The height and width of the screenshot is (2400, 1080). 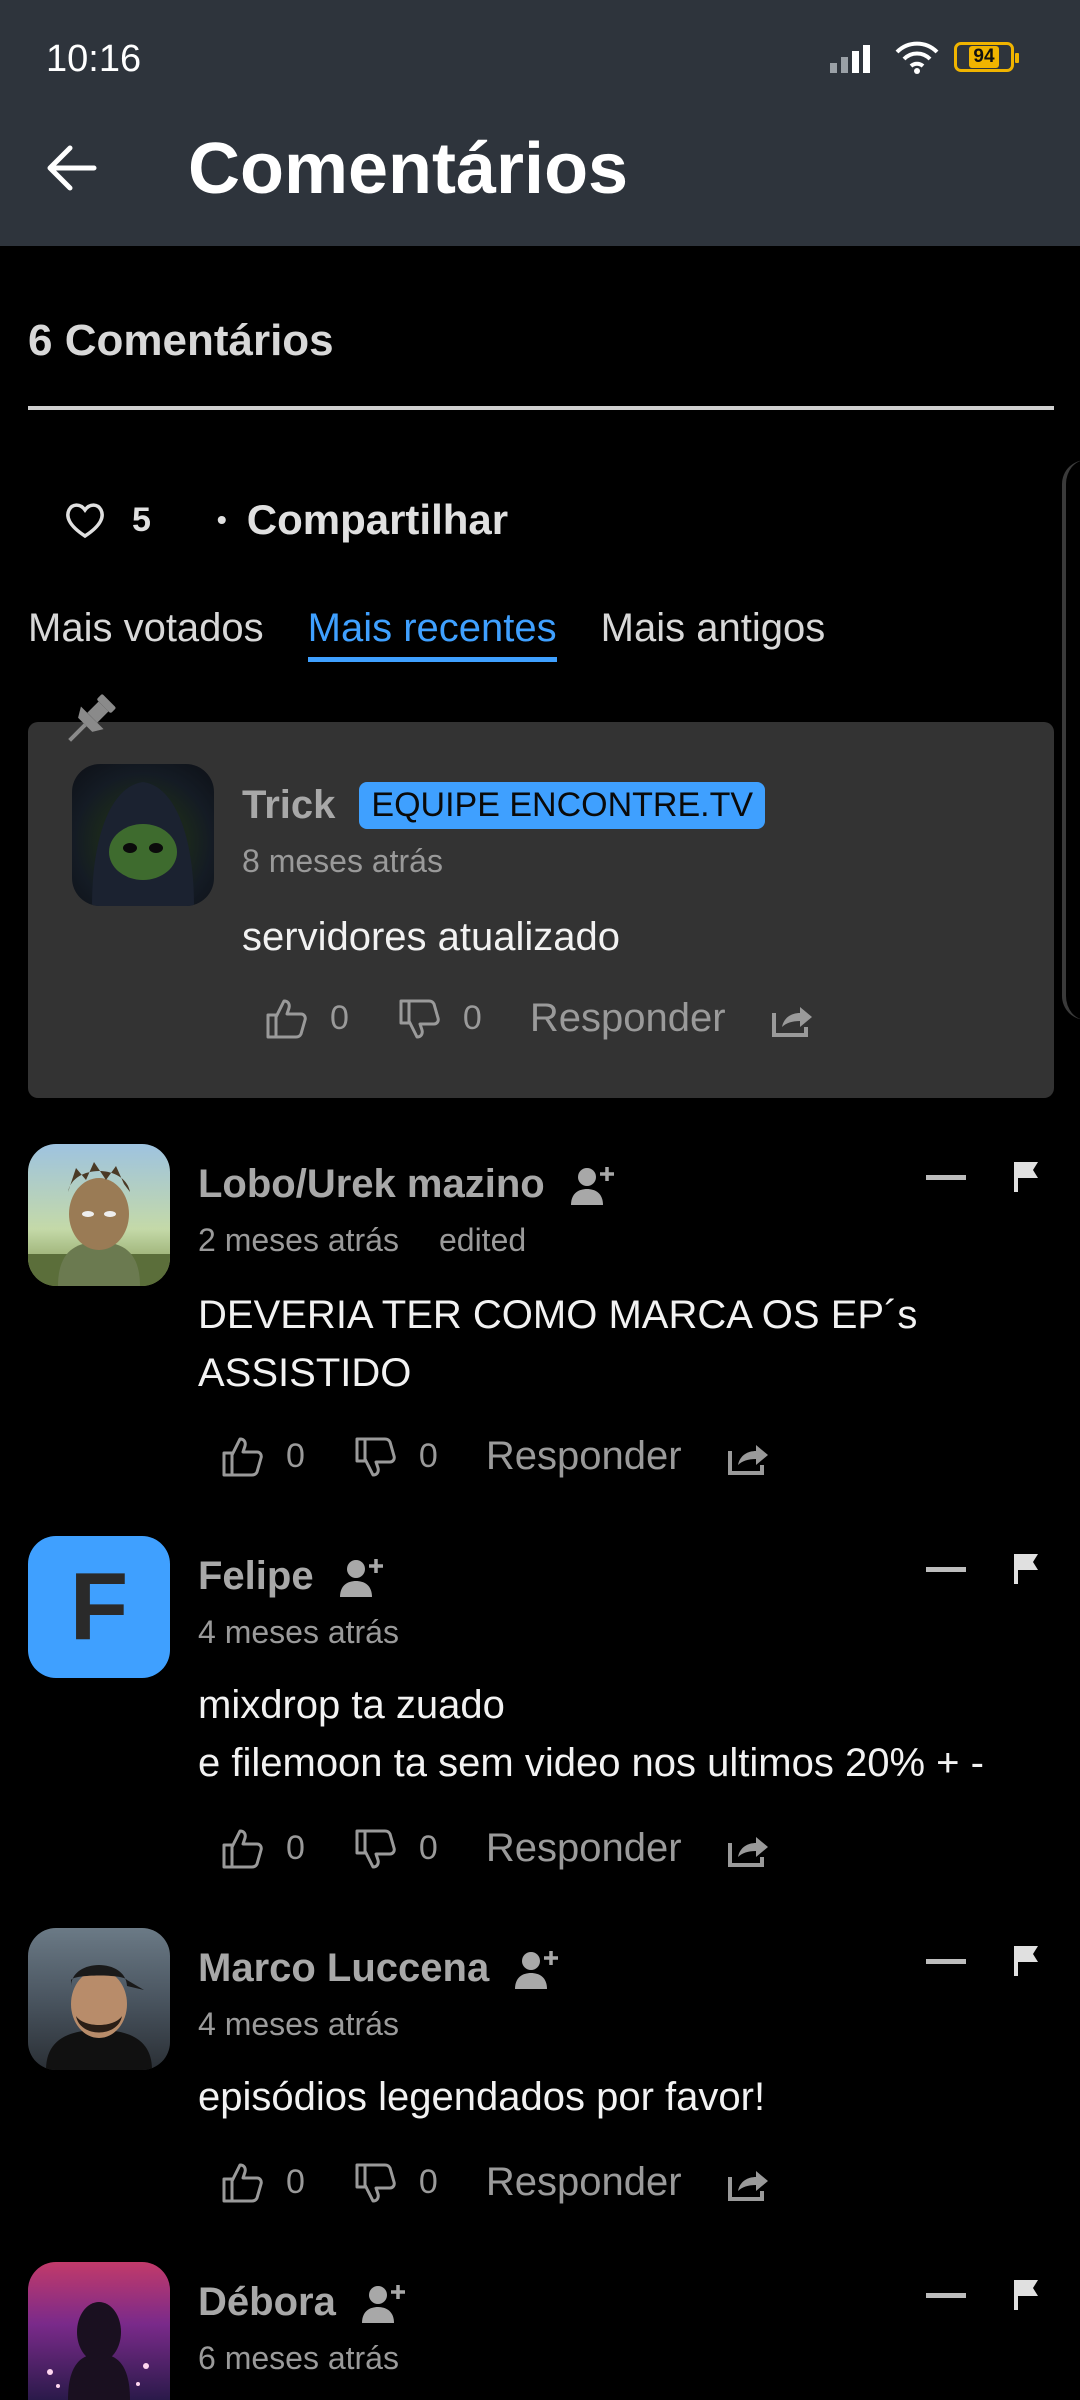 I want to click on back-button, so click(x=72, y=168).